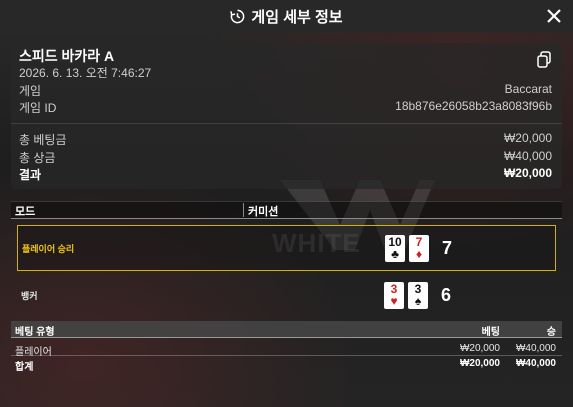 The width and height of the screenshot is (573, 407). I want to click on game-datetime: 2026. 6. 13. 오전 7:46:27, so click(85, 73).